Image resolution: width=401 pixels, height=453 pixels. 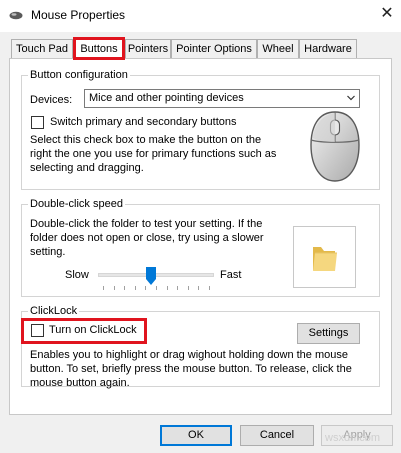 I want to click on watermark: wsxdn.com, so click(x=353, y=438).